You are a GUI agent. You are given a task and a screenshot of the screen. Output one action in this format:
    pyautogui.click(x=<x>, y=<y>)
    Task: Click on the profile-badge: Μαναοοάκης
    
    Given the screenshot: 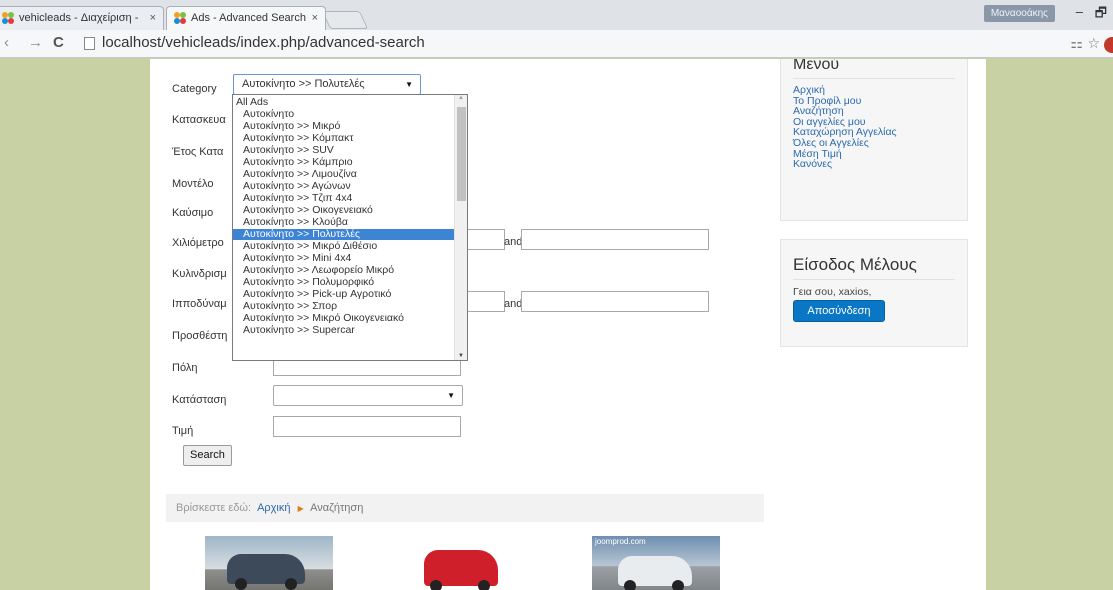 What is the action you would take?
    pyautogui.click(x=1019, y=13)
    